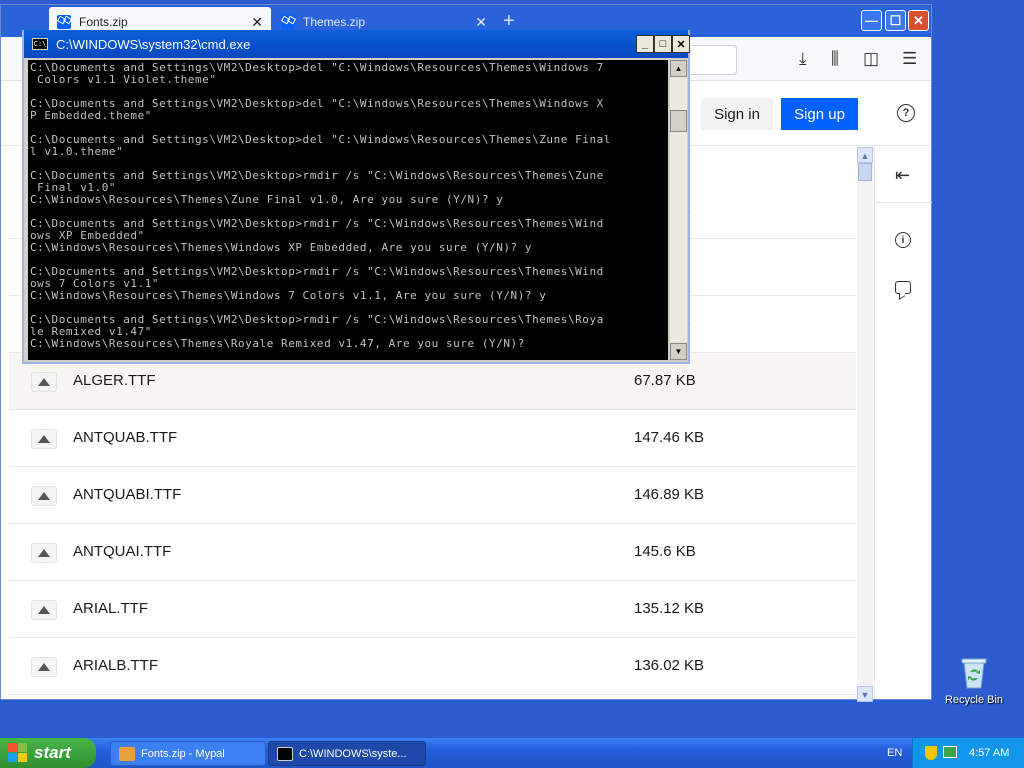 Image resolution: width=1024 pixels, height=768 pixels. Describe the element at coordinates (669, 494) in the screenshot. I see `file-size: 146.89 KB` at that location.